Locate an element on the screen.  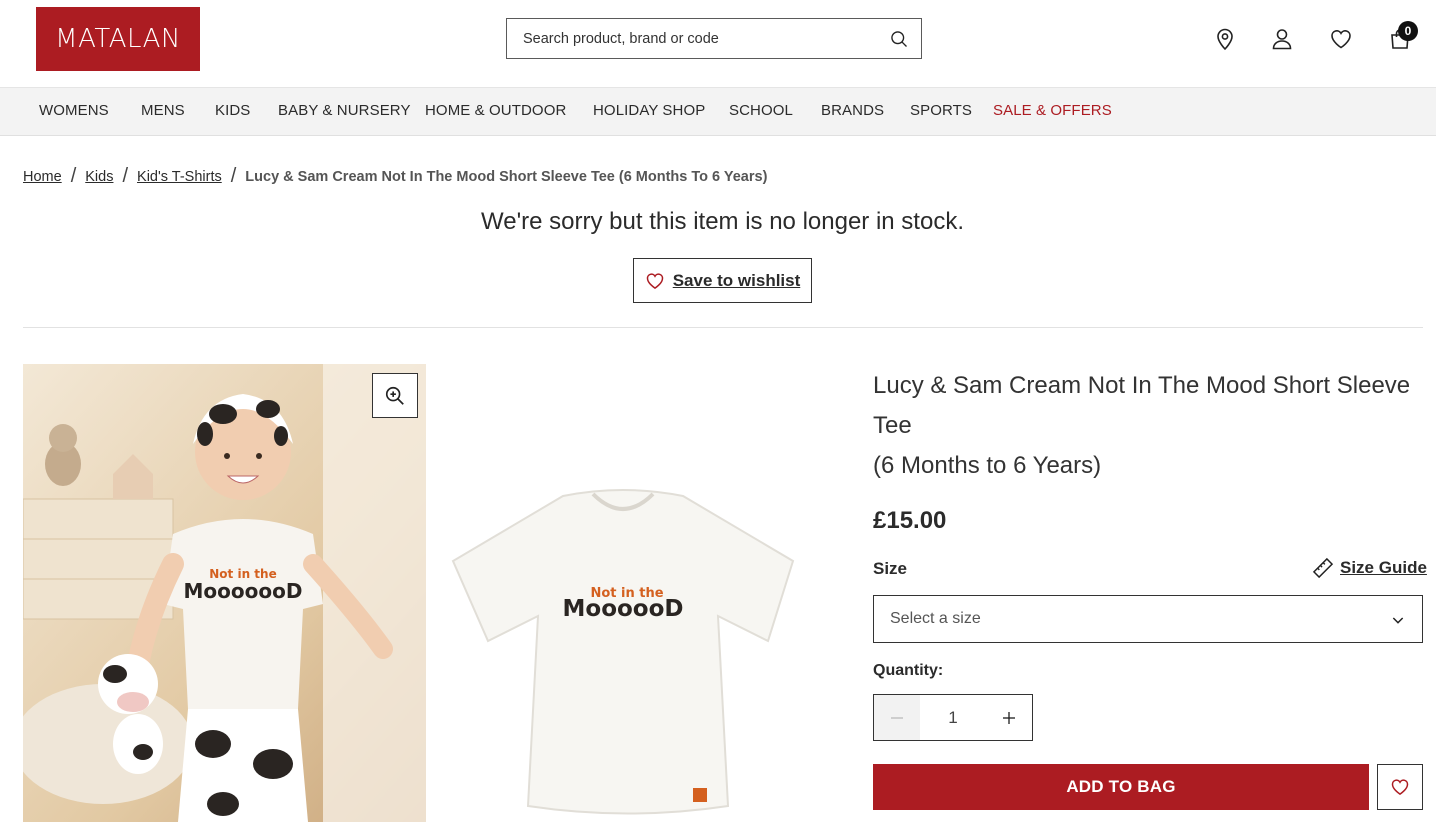
nav-item-home-outdoor: HOME & OUTDOOR is located at coordinates (495, 110).